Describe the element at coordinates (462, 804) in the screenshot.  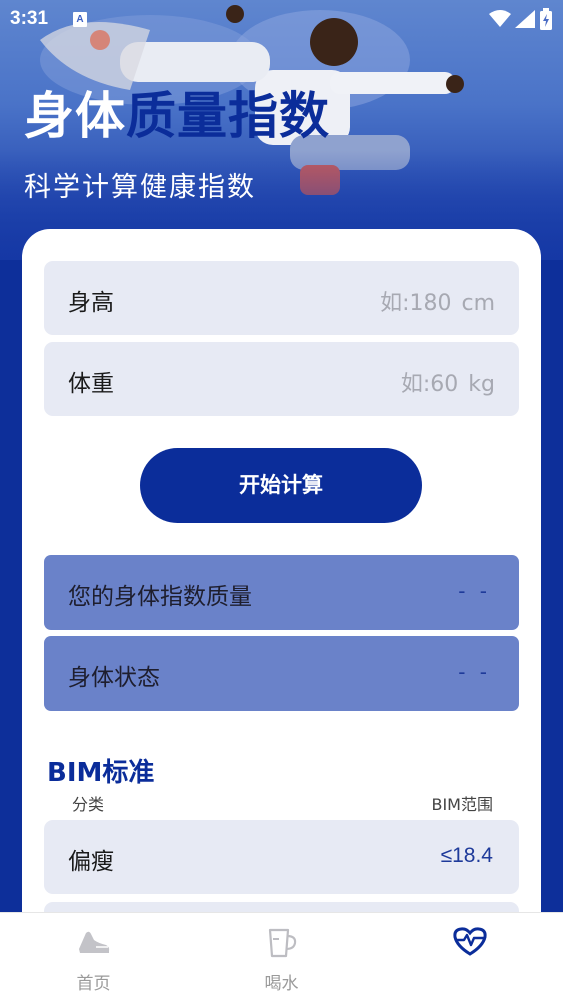
I see `bim-col-range: BIM范围` at that location.